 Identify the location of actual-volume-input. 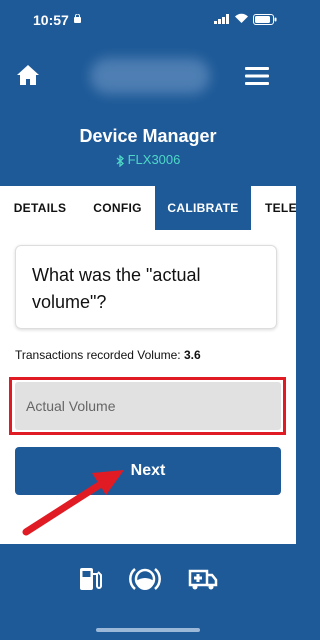
(148, 406).